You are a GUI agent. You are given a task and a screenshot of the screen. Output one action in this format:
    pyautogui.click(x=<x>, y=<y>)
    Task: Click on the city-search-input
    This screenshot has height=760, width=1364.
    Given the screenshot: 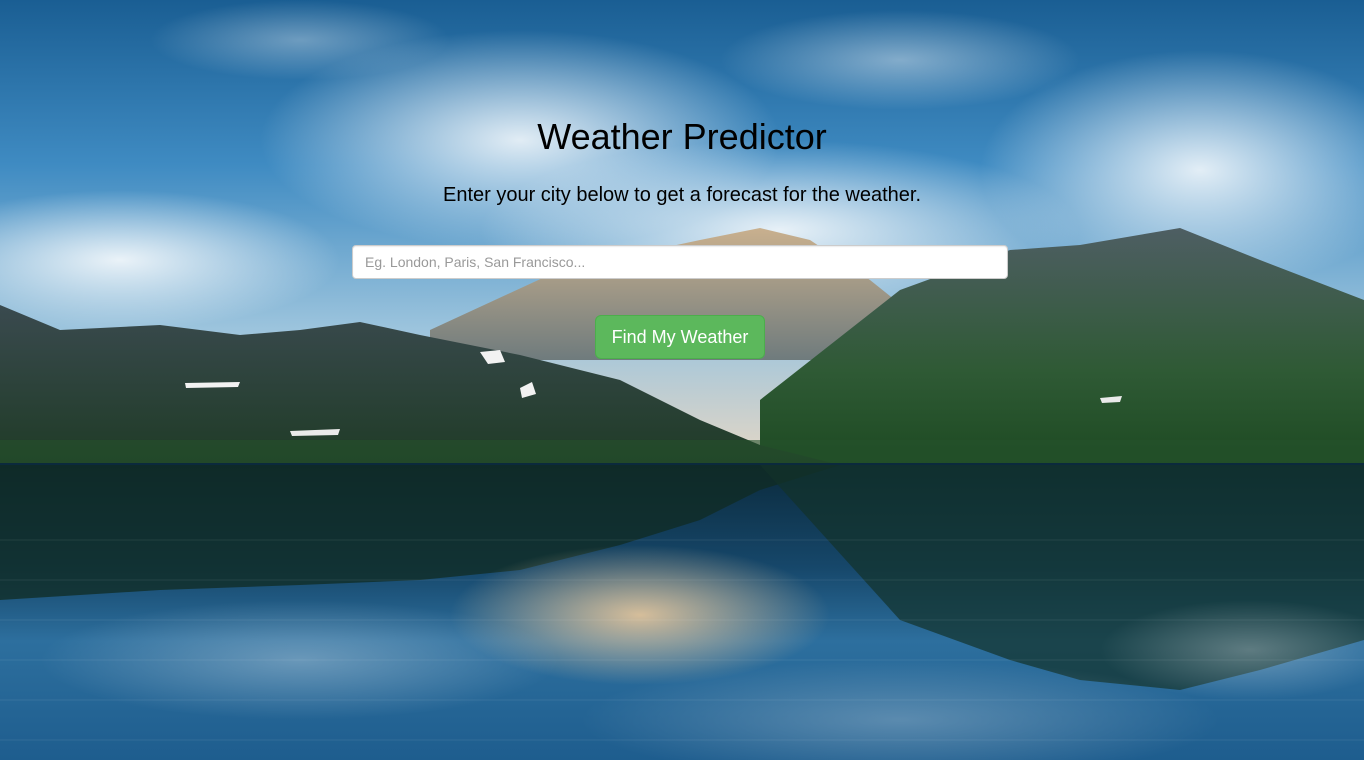 What is the action you would take?
    pyautogui.click(x=680, y=262)
    